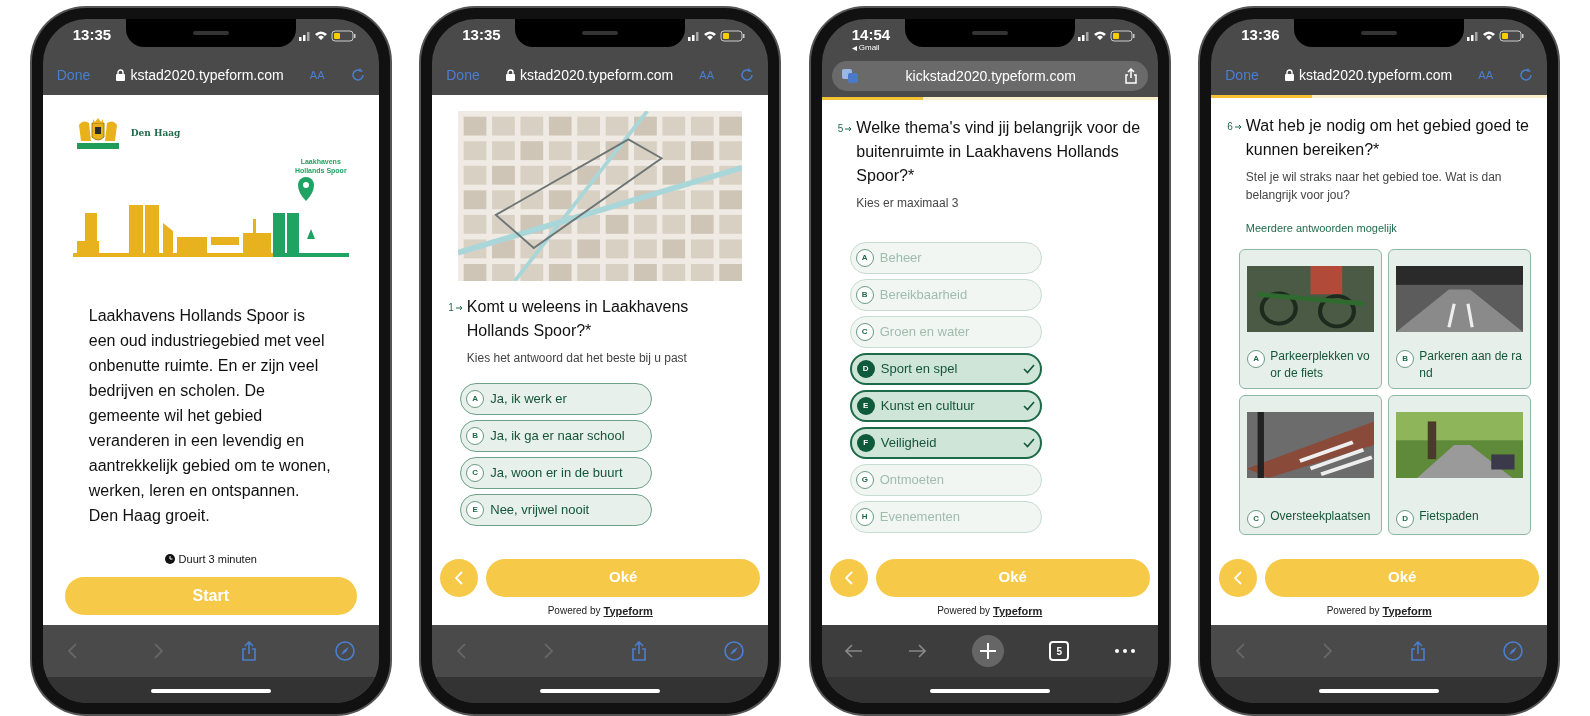 This screenshot has height=716, width=1590. Describe the element at coordinates (987, 651) in the screenshot. I see `new-tab-button` at that location.